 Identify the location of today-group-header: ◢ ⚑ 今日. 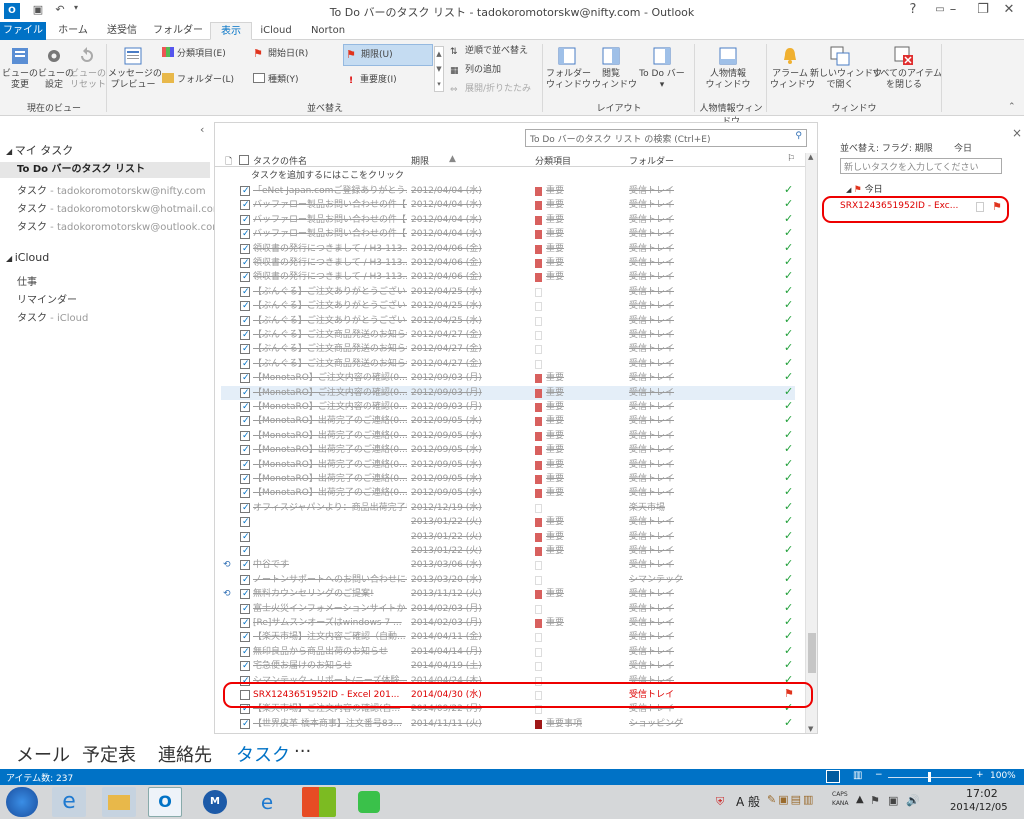
(864, 188).